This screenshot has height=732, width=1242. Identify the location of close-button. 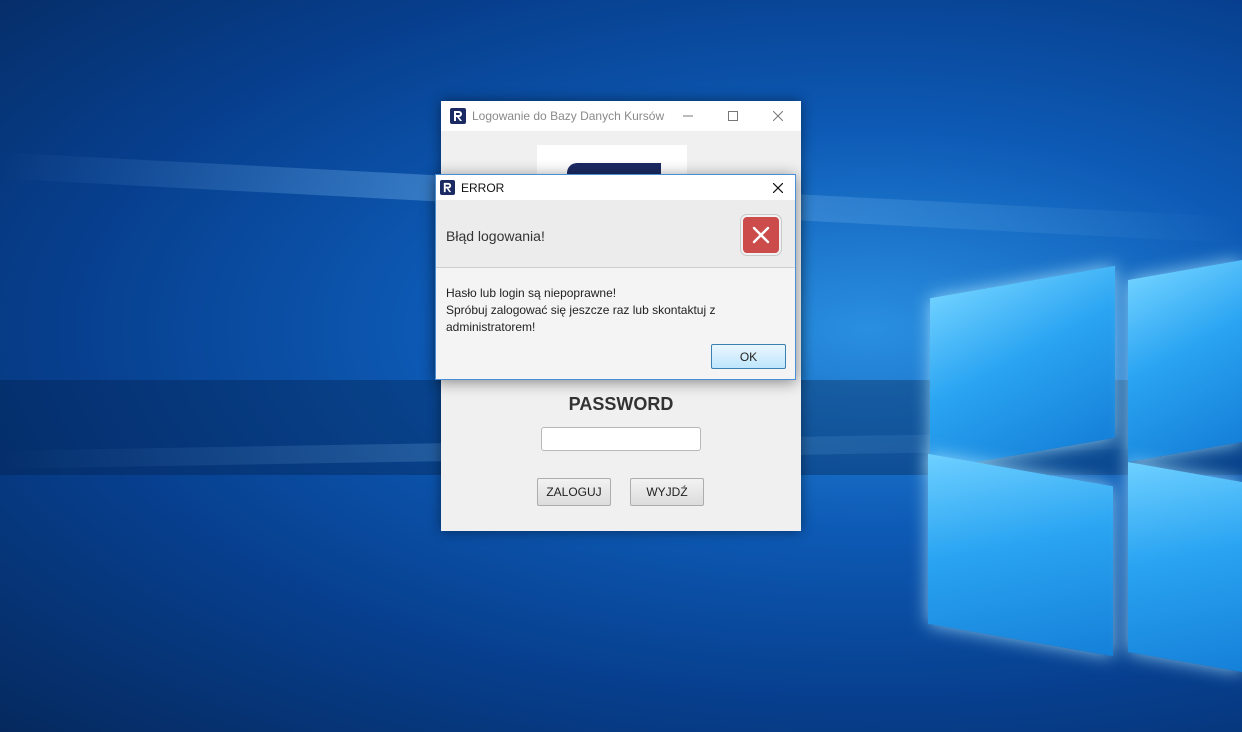
(778, 116).